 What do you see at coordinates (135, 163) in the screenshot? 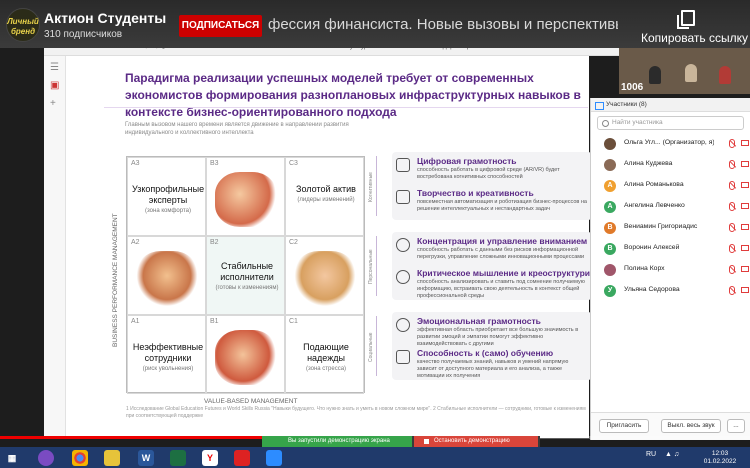
I see `cell-code: A3` at bounding box center [135, 163].